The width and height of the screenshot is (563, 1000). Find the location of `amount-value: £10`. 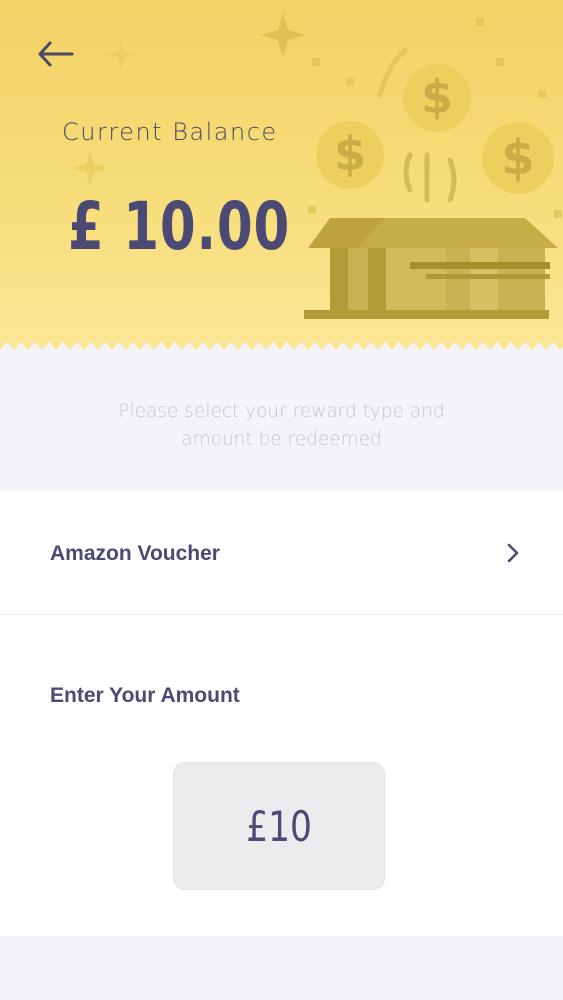

amount-value: £10 is located at coordinates (279, 826).